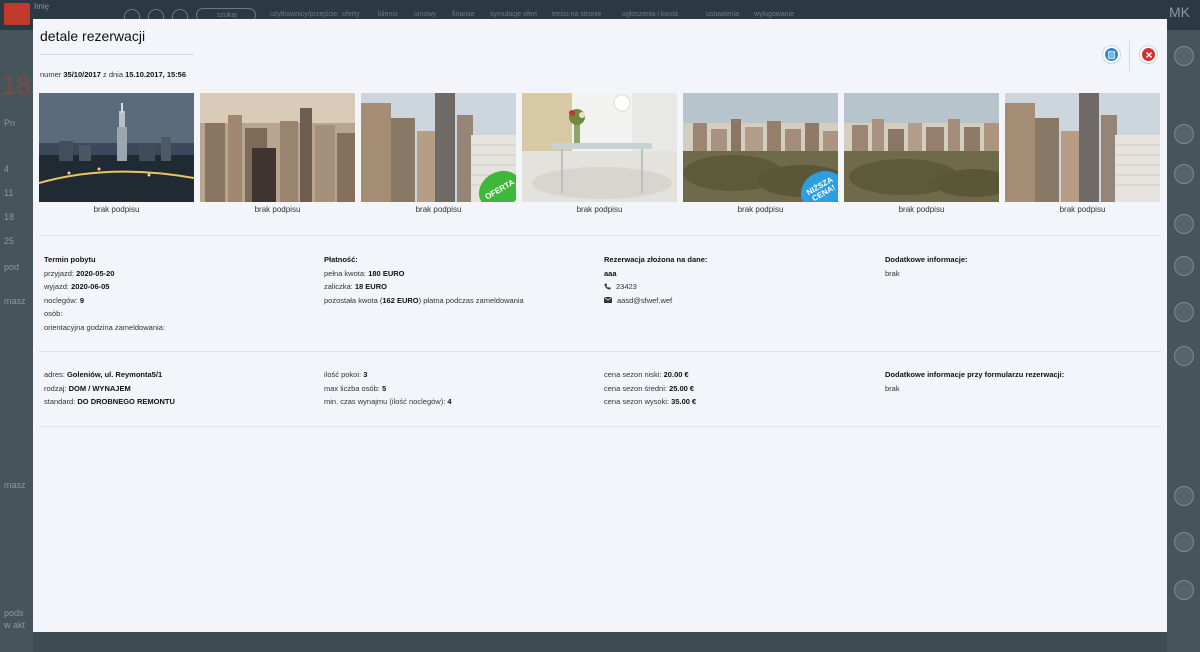  What do you see at coordinates (114, 374) in the screenshot?
I see `address-value: Goleniów, ul. Reymonta5/1` at bounding box center [114, 374].